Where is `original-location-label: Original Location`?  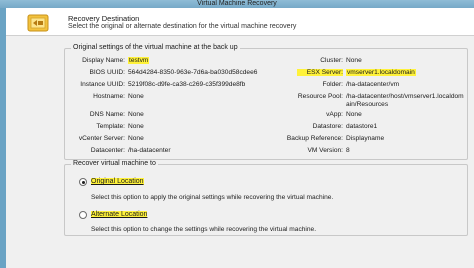
original-location-label: Original Location is located at coordinates (117, 181).